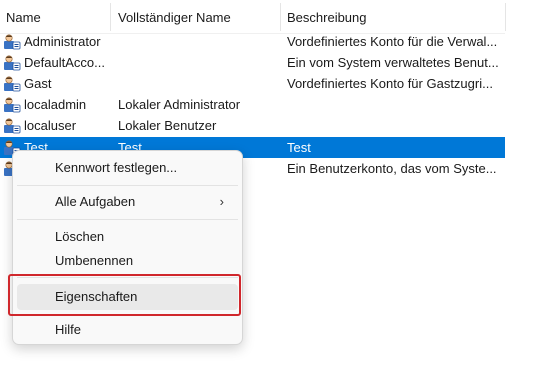 This screenshot has height=374, width=533. Describe the element at coordinates (221, 201) in the screenshot. I see `chevron-right-icon: ›` at that location.